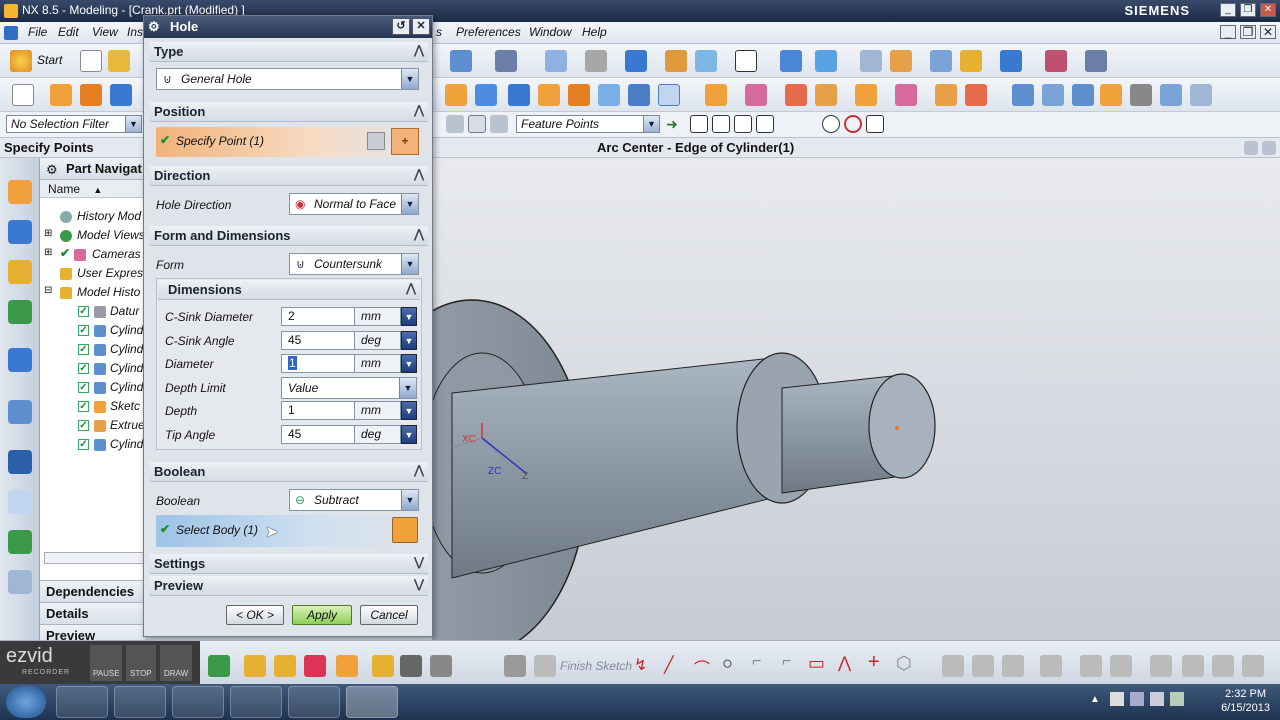  Describe the element at coordinates (314, 702) in the screenshot. I see `skype-taskbar-icon` at that location.